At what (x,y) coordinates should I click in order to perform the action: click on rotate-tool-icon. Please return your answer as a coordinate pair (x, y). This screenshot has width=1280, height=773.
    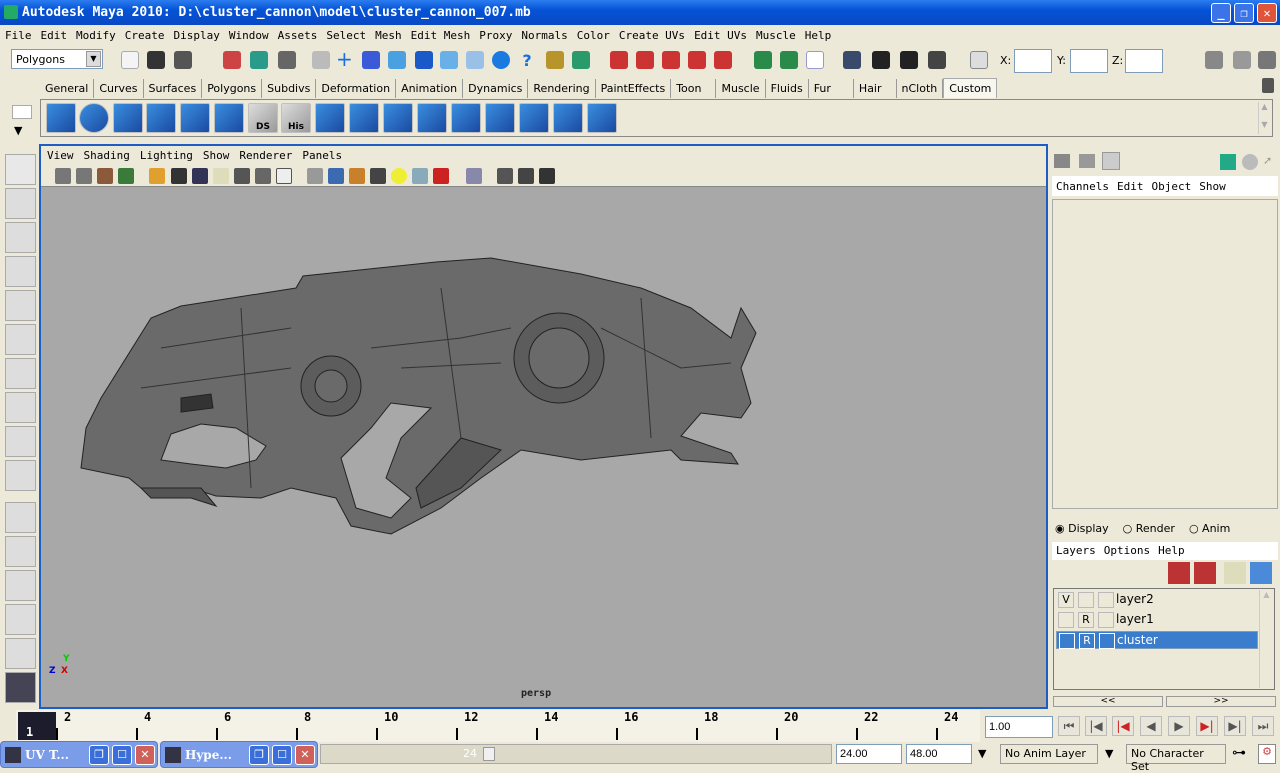
    Looking at the image, I should click on (20, 305).